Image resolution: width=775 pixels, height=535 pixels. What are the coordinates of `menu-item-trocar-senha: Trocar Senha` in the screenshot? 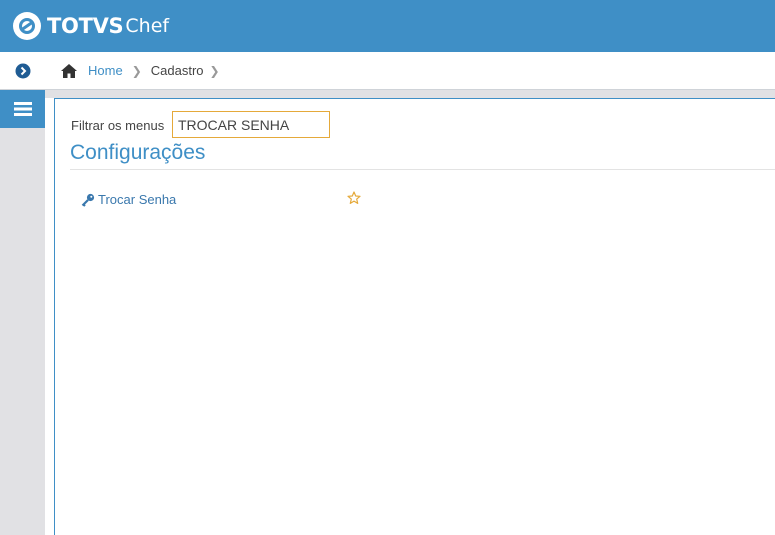 It's located at (128, 199).